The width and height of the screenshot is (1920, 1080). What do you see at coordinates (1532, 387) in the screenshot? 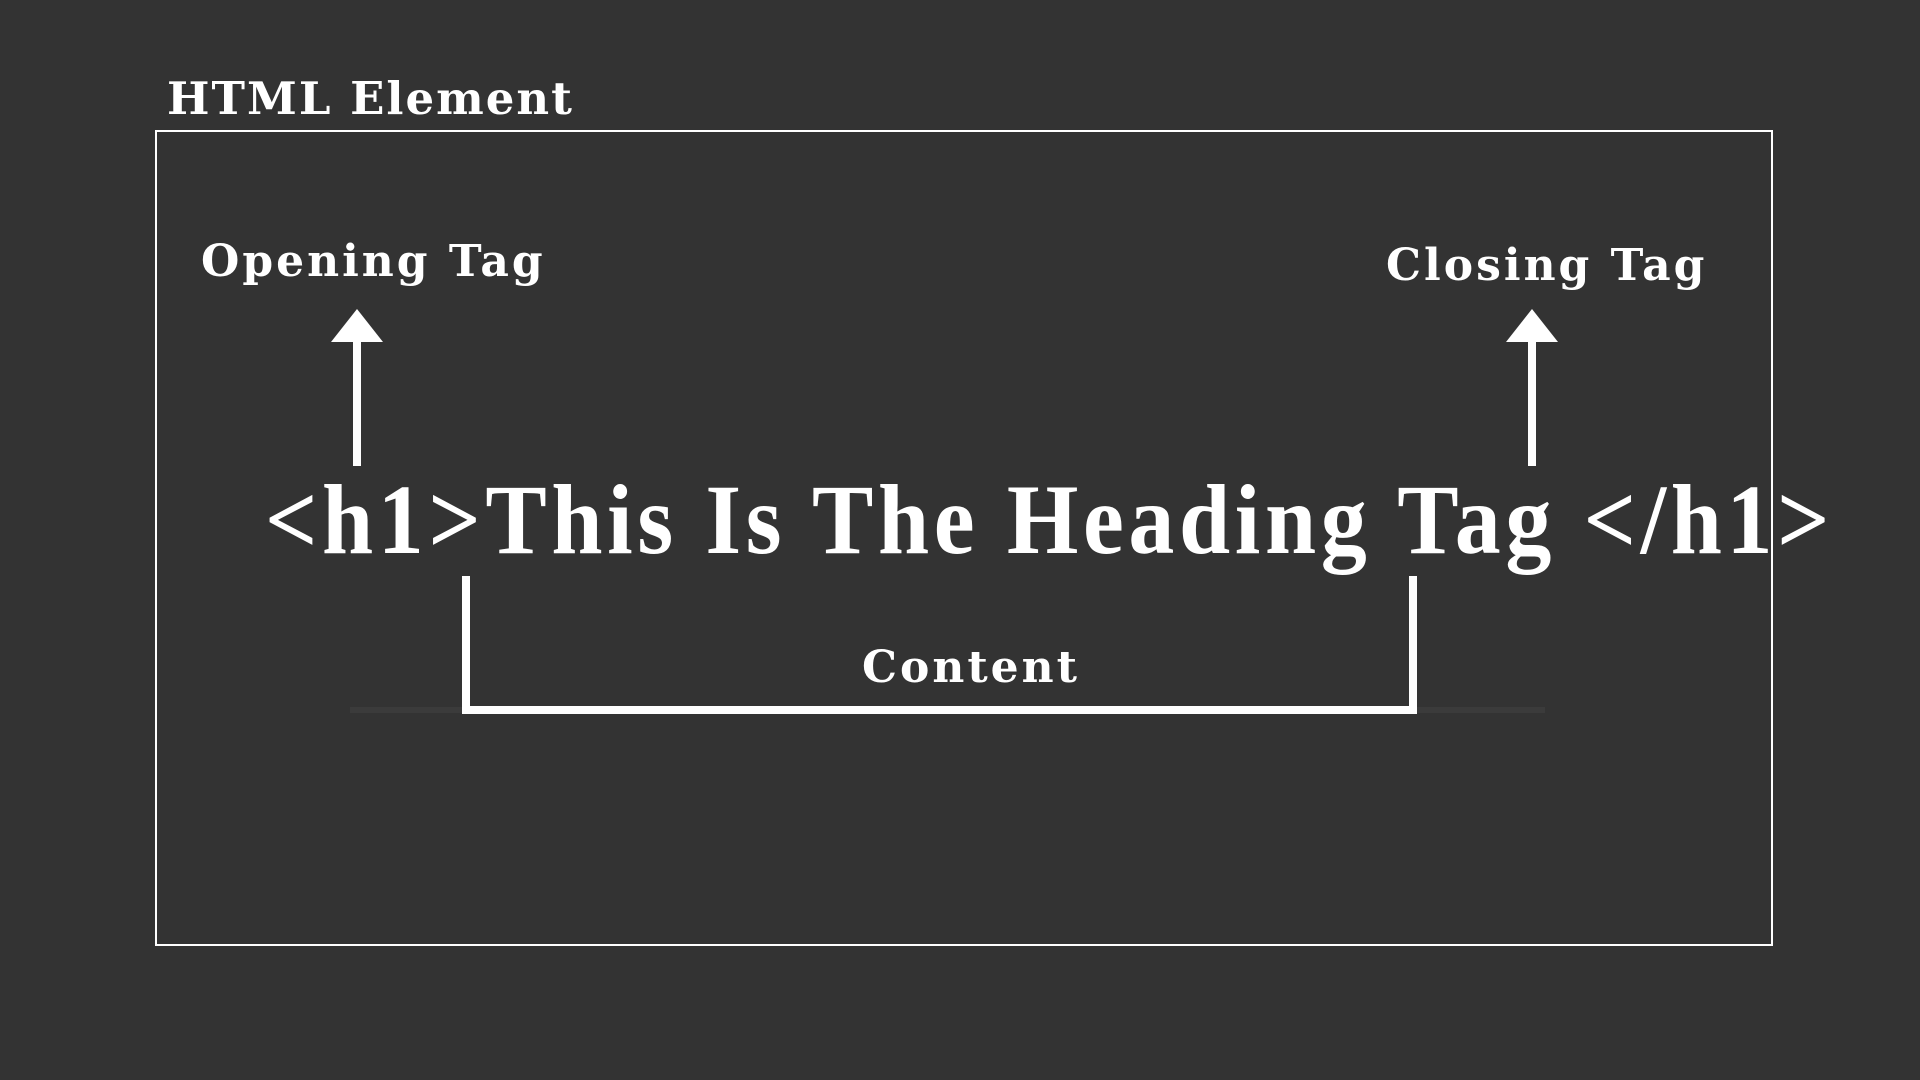
I see `closing-arrow` at bounding box center [1532, 387].